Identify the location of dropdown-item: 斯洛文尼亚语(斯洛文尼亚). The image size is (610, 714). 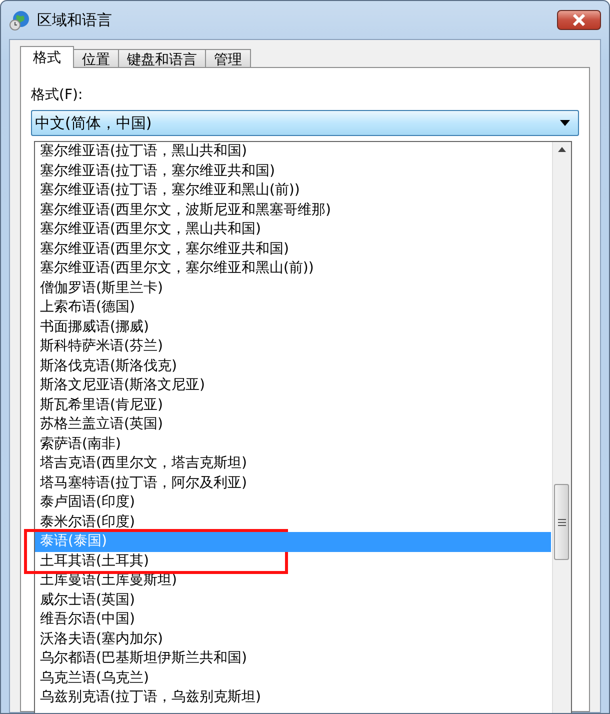
(293, 386).